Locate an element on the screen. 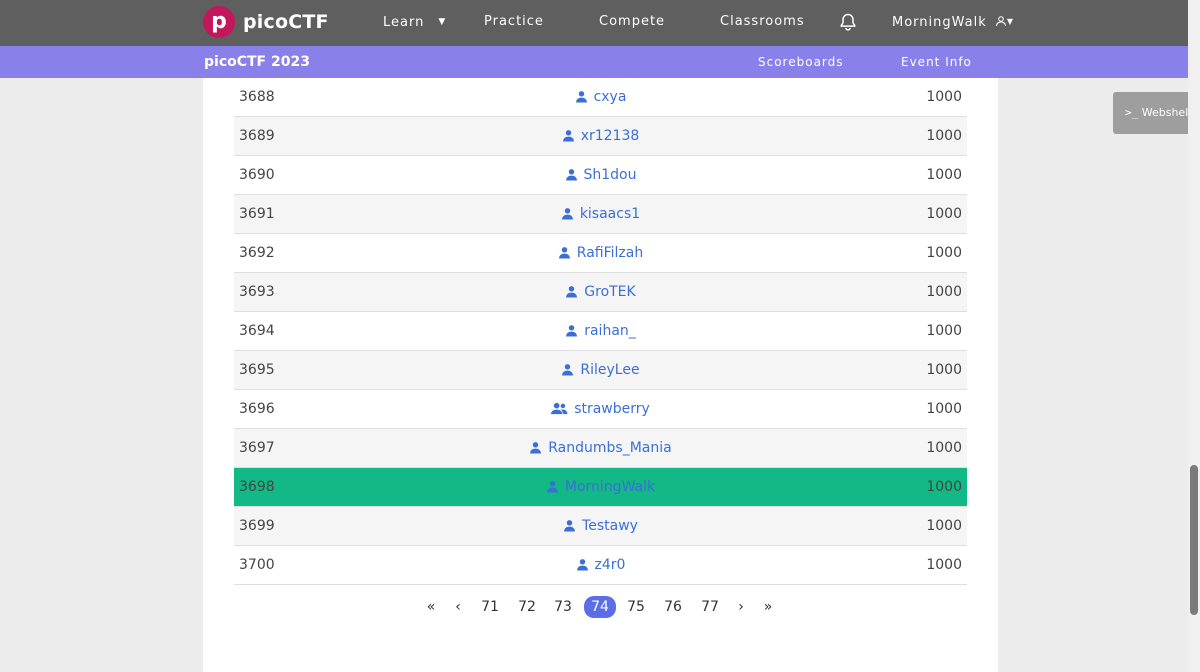  nav-user-menu: MorningWalk ▼ is located at coordinates (953, 23).